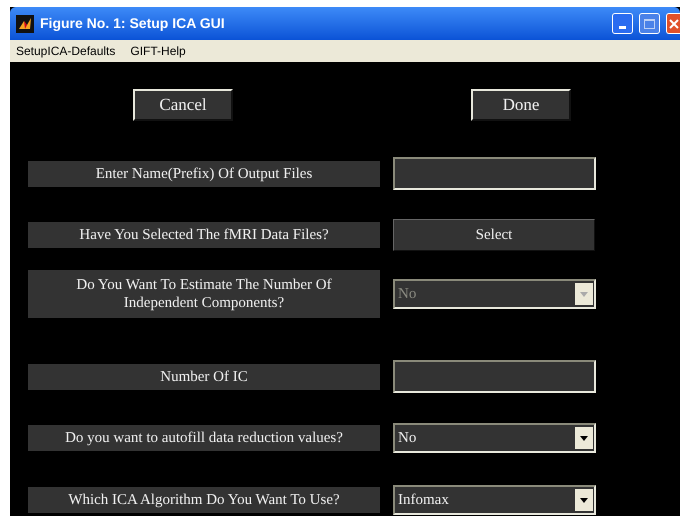  What do you see at coordinates (204, 377) in the screenshot?
I see `question-label: Number Of IC` at bounding box center [204, 377].